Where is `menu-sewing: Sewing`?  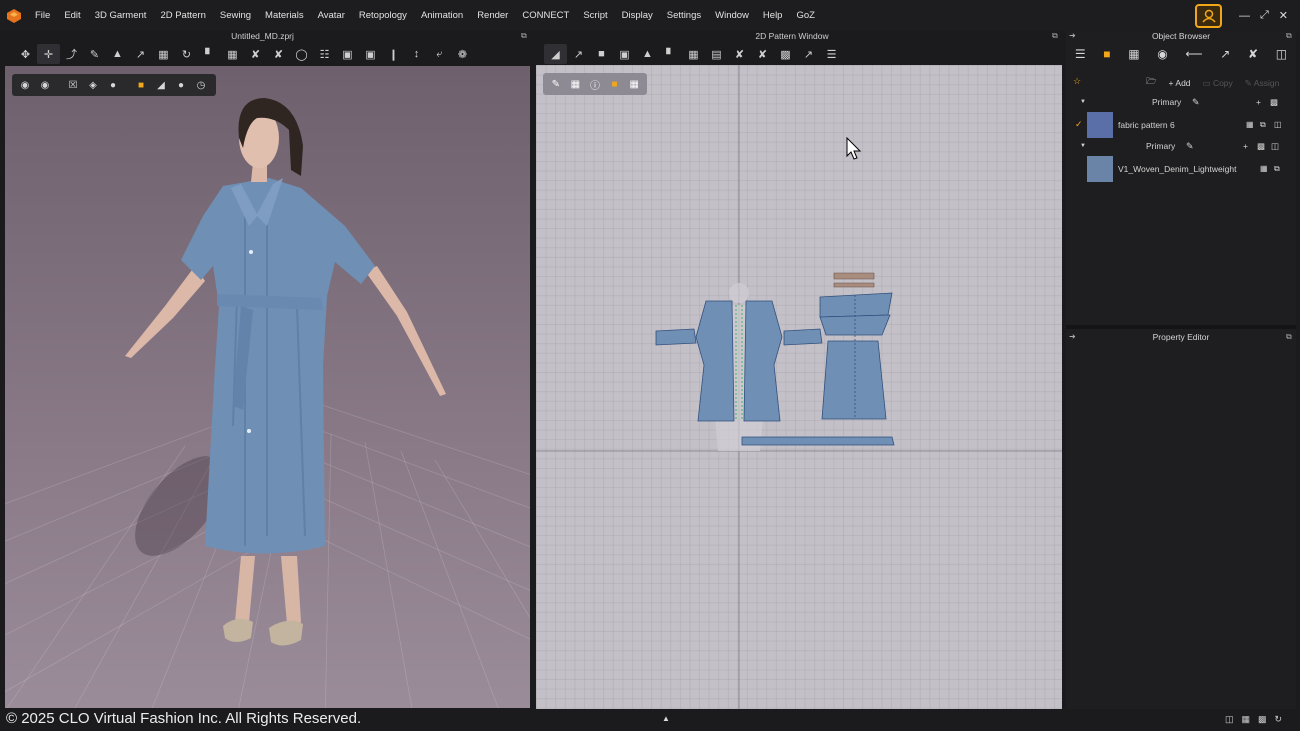
menu-sewing: Sewing is located at coordinates (235, 15).